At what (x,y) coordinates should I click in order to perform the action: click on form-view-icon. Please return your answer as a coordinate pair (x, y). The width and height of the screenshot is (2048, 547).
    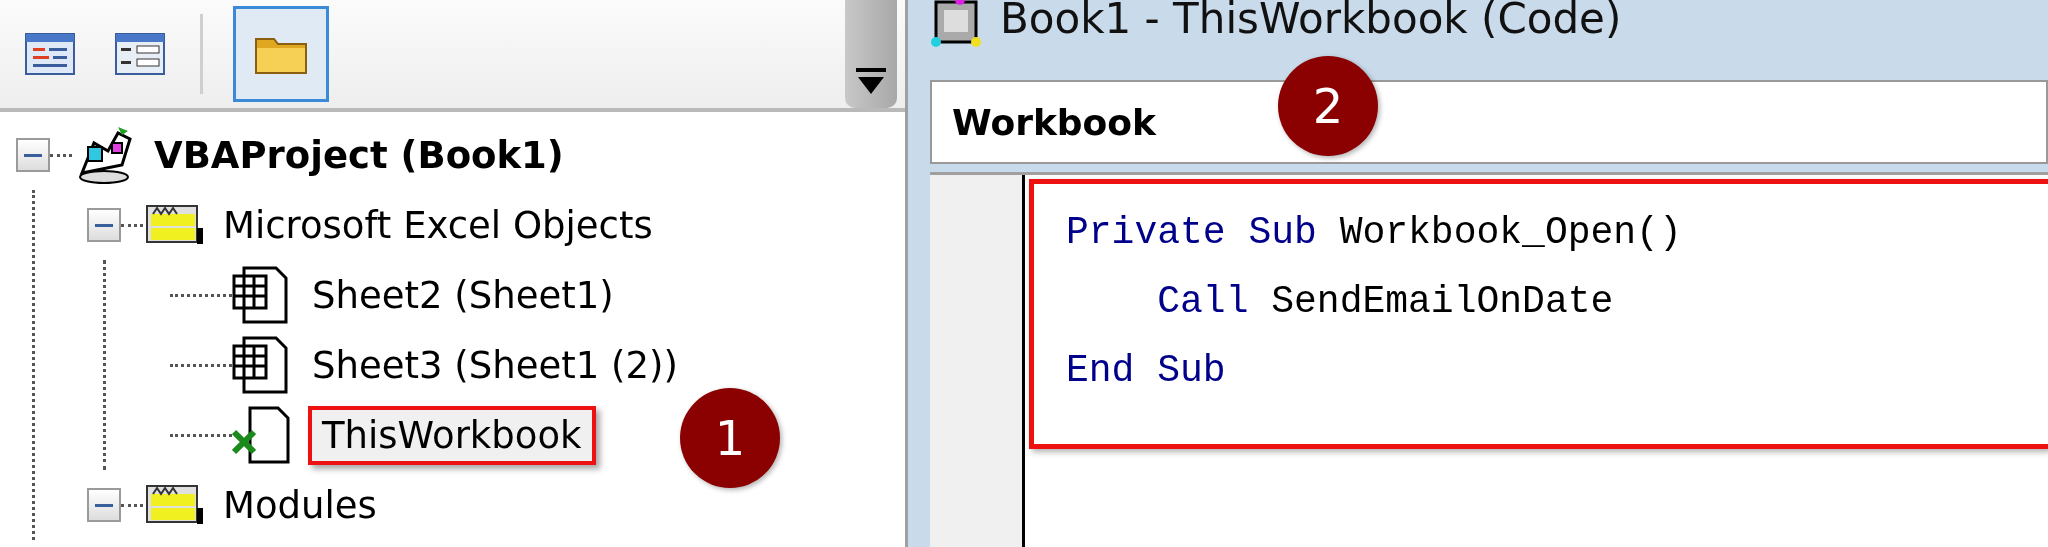
    Looking at the image, I should click on (140, 54).